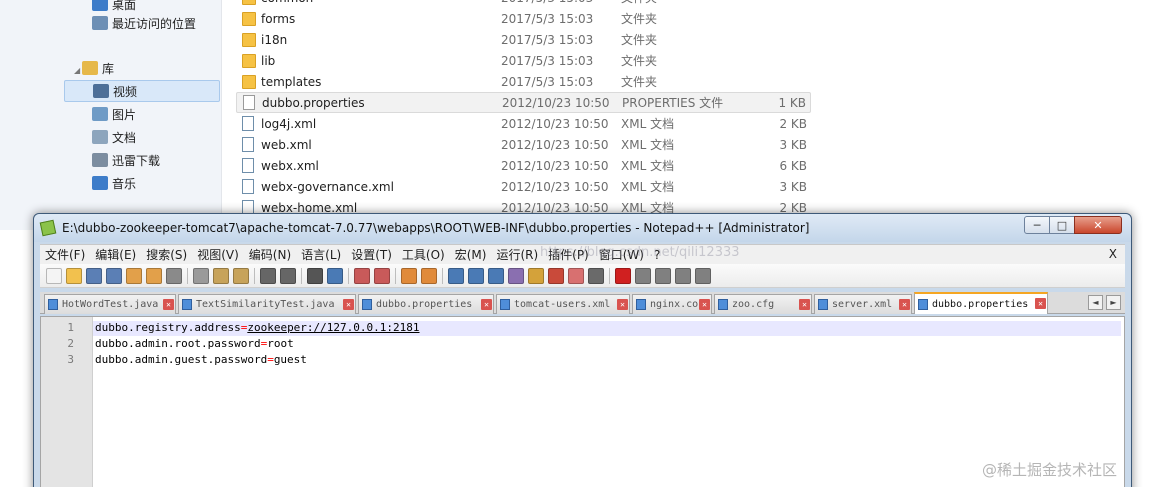 This screenshot has width=1150, height=487. Describe the element at coordinates (517, 254) in the screenshot. I see `menu-item: 运行(R)` at that location.